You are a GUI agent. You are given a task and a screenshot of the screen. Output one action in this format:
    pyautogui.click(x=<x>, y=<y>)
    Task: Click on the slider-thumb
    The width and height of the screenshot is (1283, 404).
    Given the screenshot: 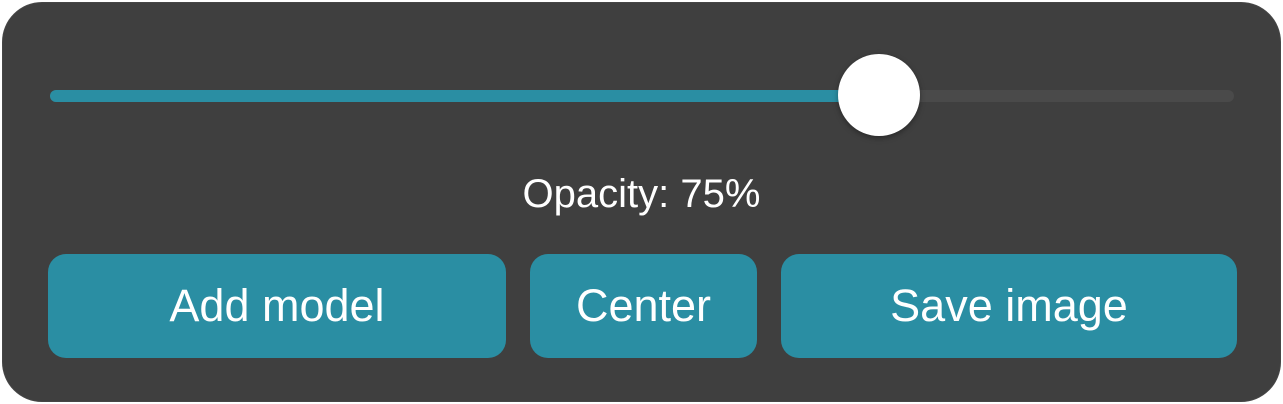 What is the action you would take?
    pyautogui.click(x=878, y=95)
    